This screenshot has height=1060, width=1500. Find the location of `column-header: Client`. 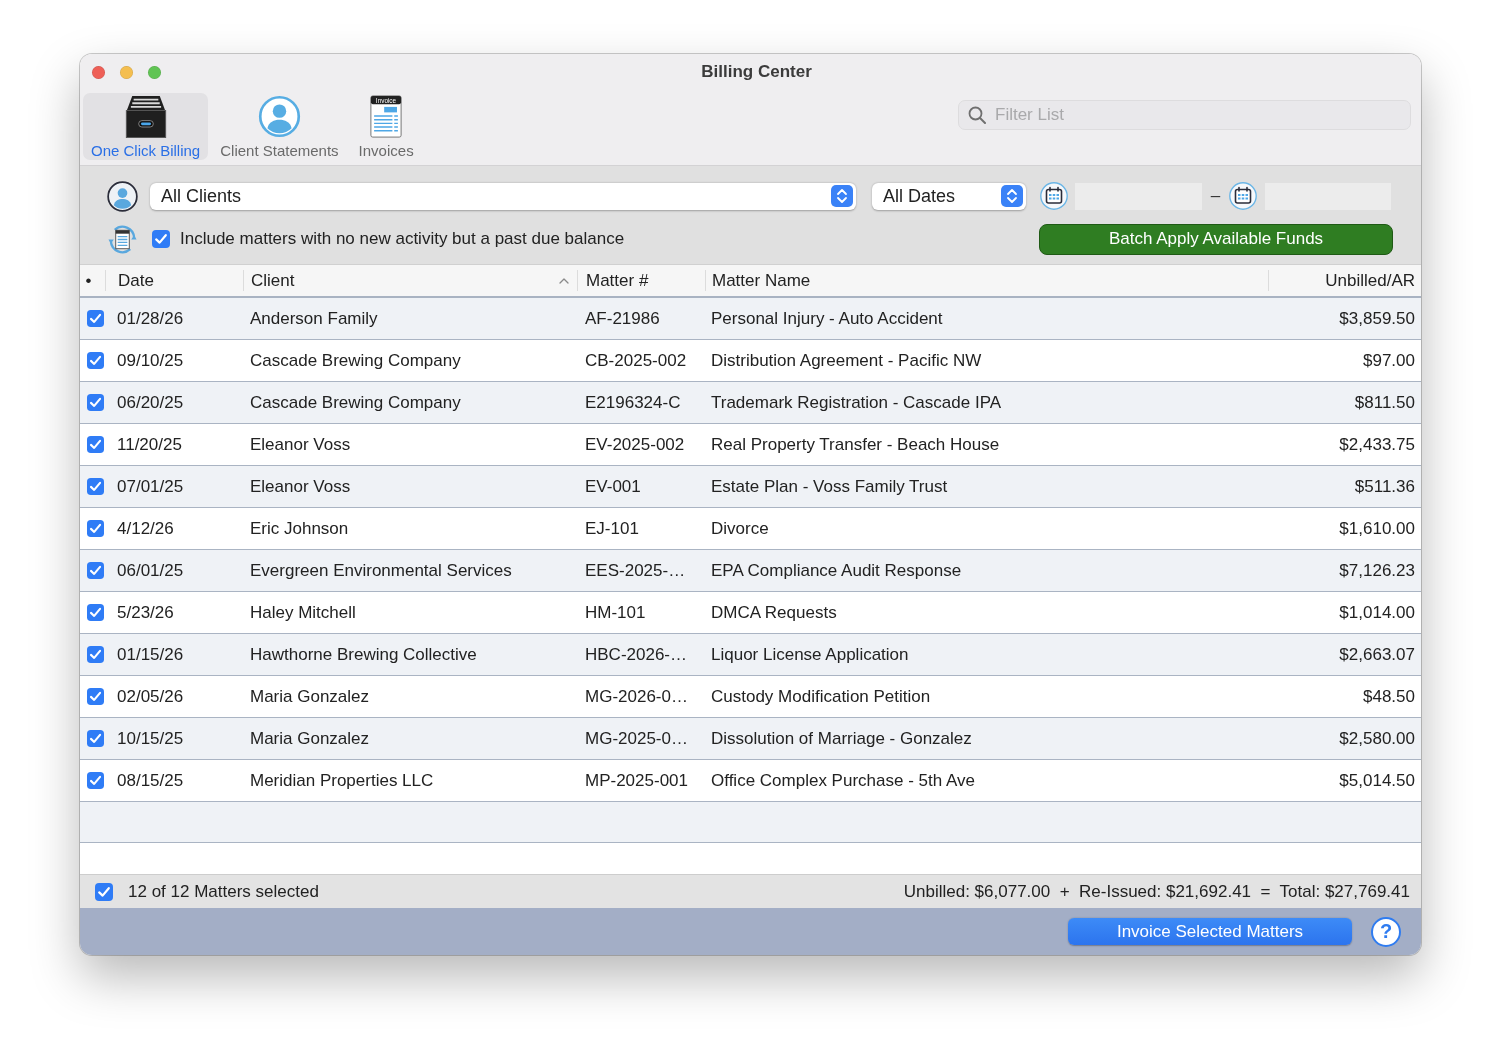

column-header: Client is located at coordinates (410, 280).